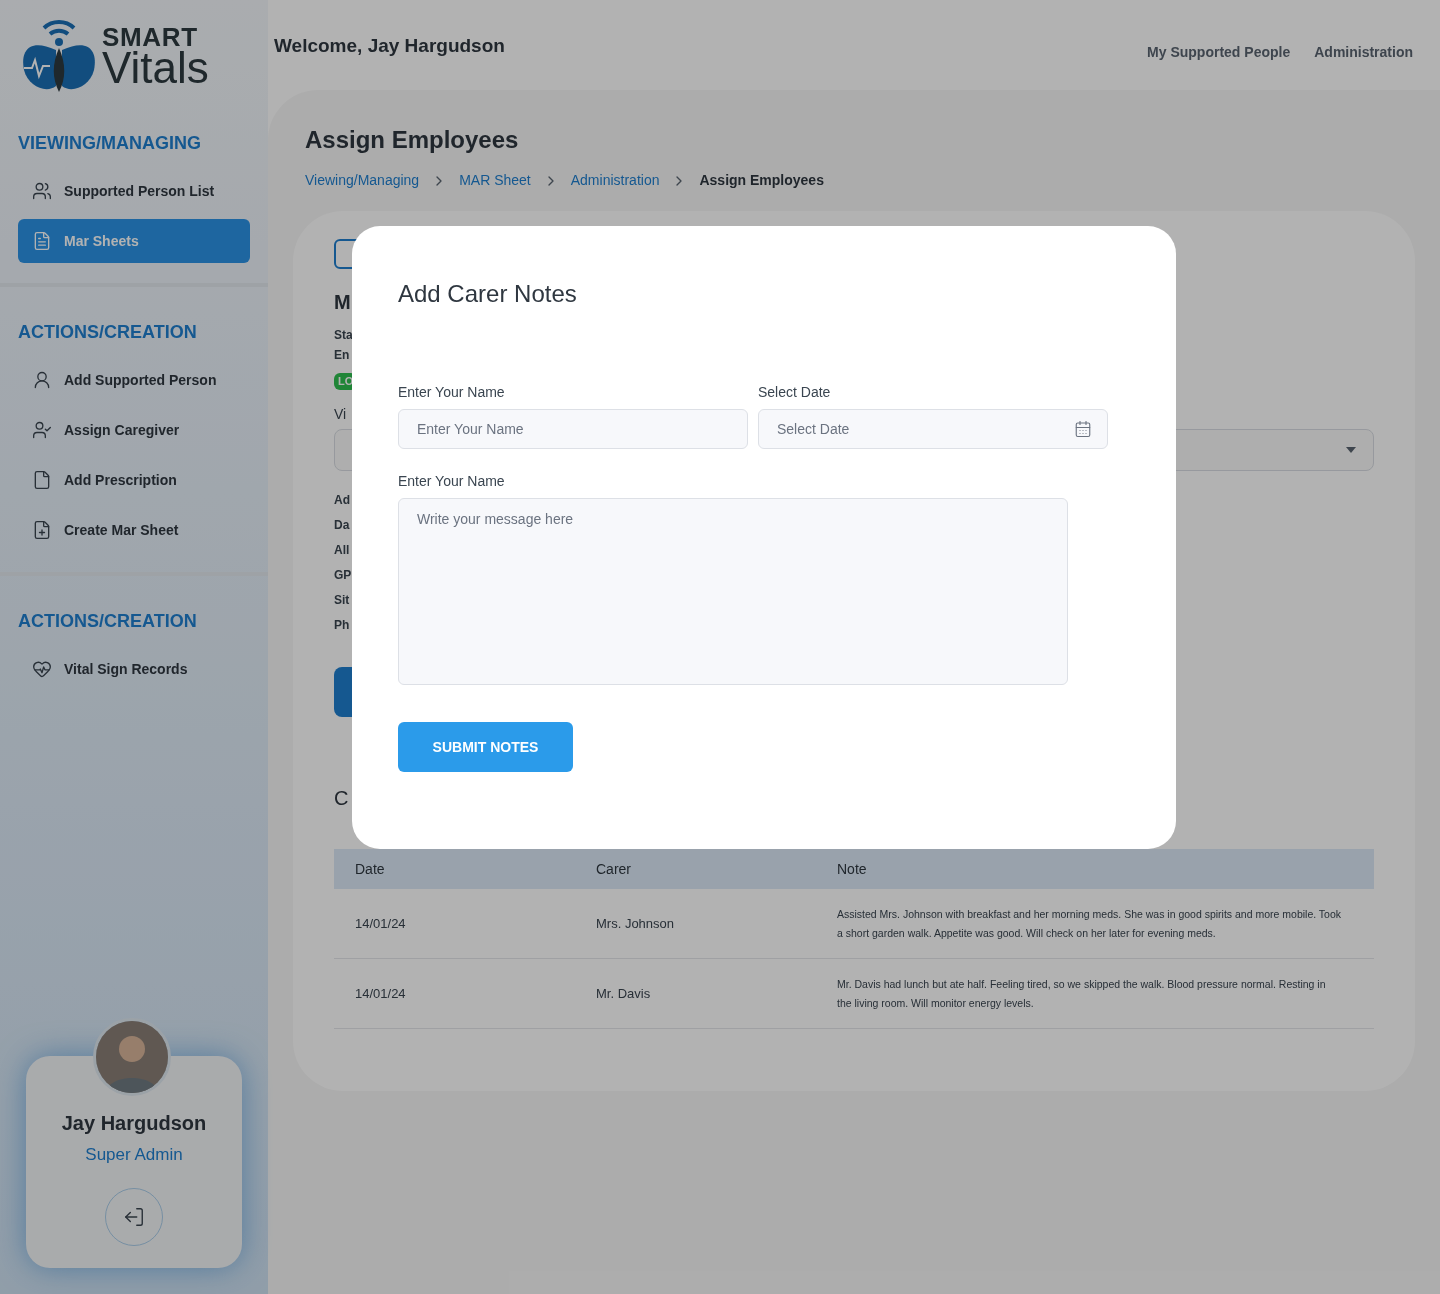  What do you see at coordinates (134, 191) in the screenshot?
I see `sidebar-item: Supported Person List` at bounding box center [134, 191].